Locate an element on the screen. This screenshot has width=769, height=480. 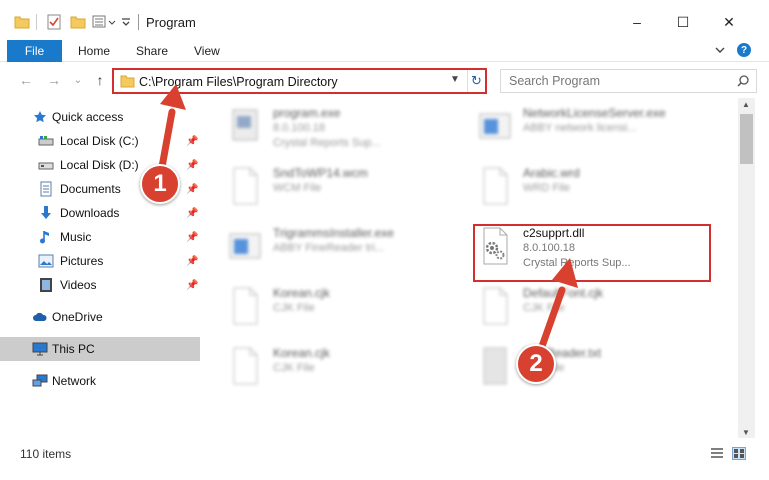
address-path: C:\Program Files\Program Directory is located at coordinates (238, 82).